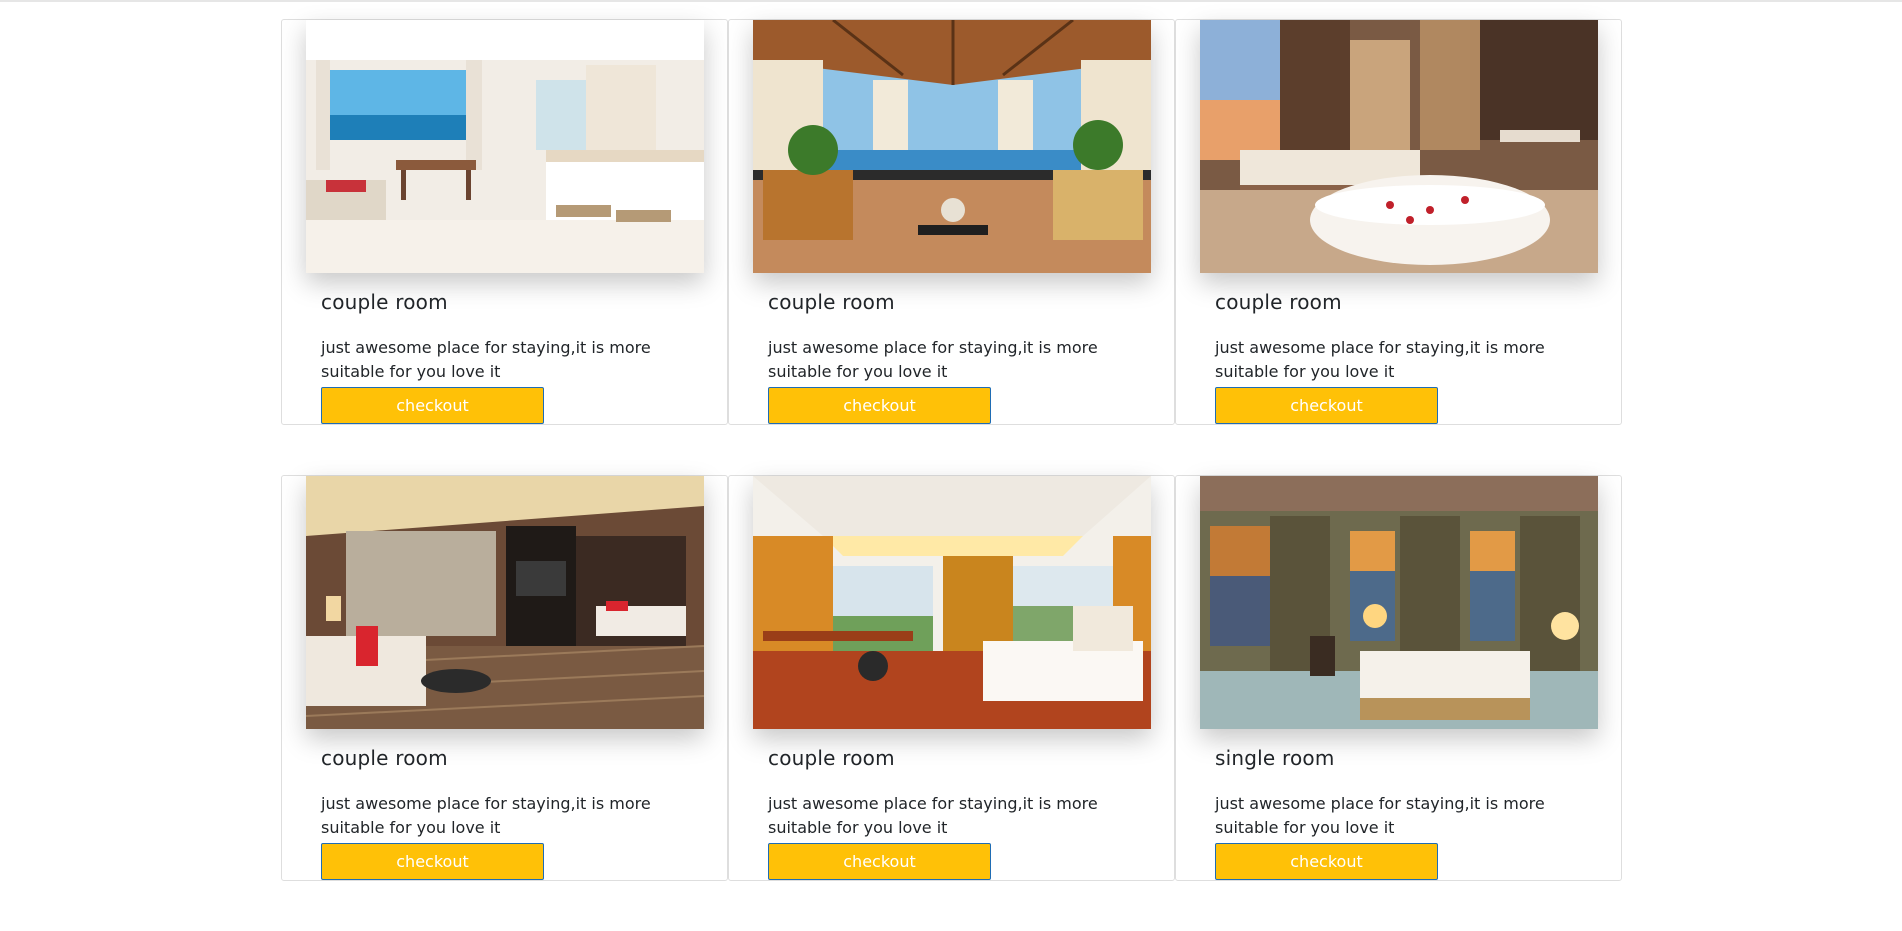 The height and width of the screenshot is (931, 1902). Describe the element at coordinates (1275, 758) in the screenshot. I see `room-title: single room` at that location.